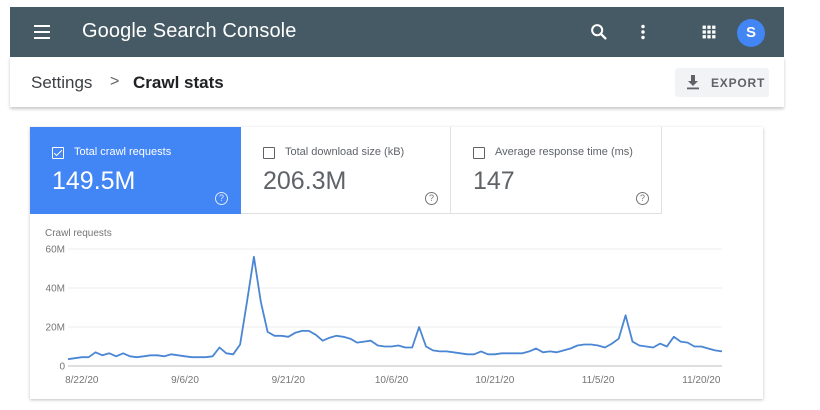 This screenshot has width=820, height=410. I want to click on metric-value: 206.3M, so click(305, 181).